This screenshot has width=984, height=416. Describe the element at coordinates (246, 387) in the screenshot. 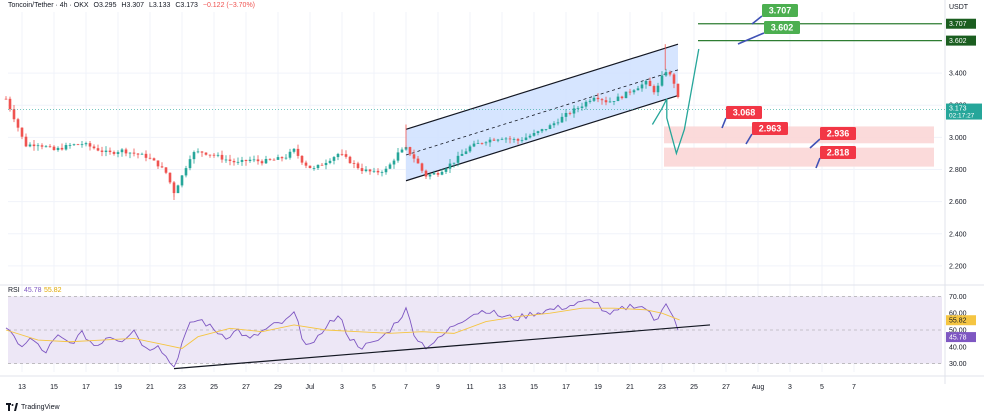

I see `x-tick-label: 27` at that location.